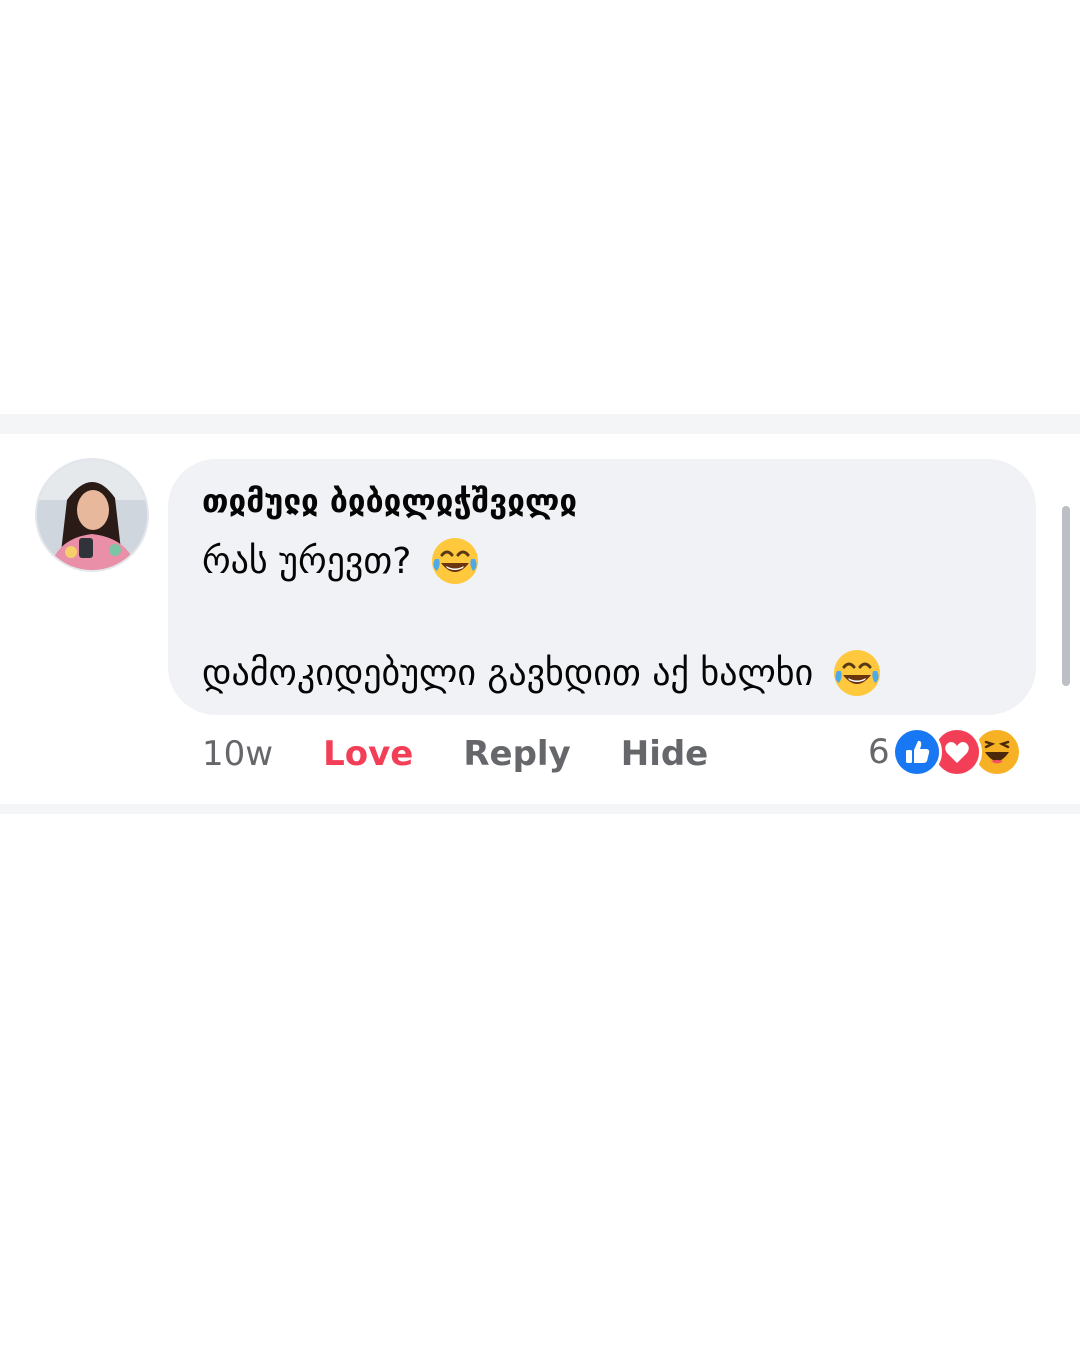 The height and width of the screenshot is (1350, 1080). What do you see at coordinates (879, 752) in the screenshot?
I see `reaction-count: 6` at bounding box center [879, 752].